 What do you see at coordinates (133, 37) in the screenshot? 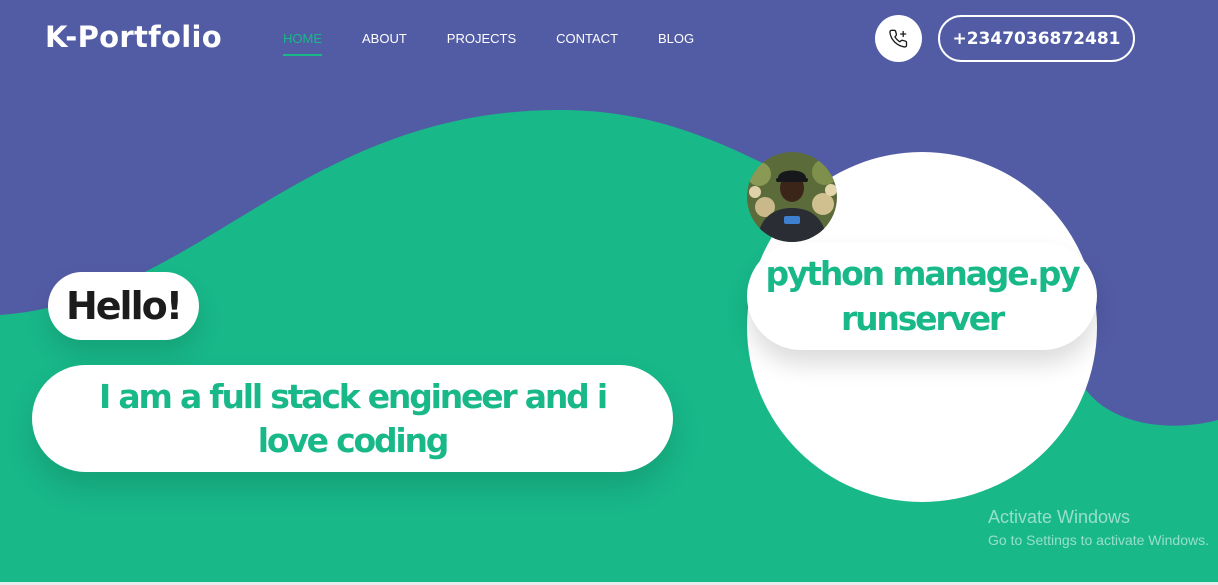
I see `site-logo: K-Portfolio` at bounding box center [133, 37].